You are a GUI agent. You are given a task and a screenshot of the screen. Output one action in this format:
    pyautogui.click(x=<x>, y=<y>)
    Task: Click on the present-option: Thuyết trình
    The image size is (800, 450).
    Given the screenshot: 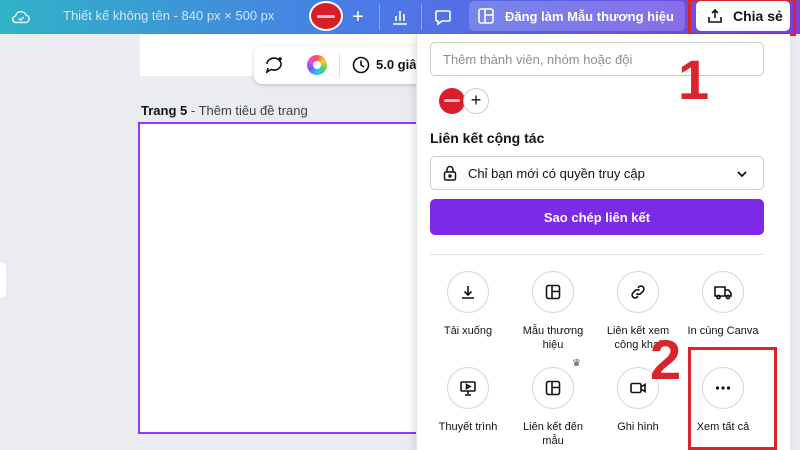 What is the action you would take?
    pyautogui.click(x=468, y=400)
    